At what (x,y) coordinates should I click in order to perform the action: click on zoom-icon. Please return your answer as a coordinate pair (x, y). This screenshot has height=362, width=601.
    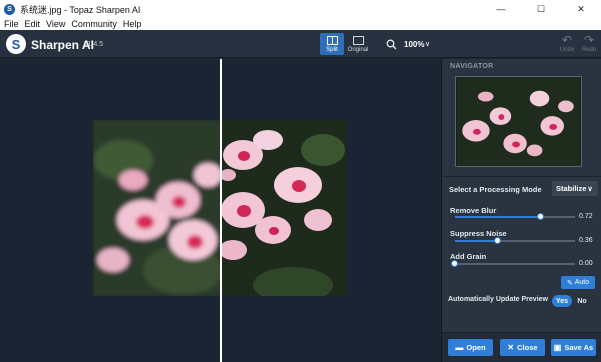
    Looking at the image, I should click on (391, 44).